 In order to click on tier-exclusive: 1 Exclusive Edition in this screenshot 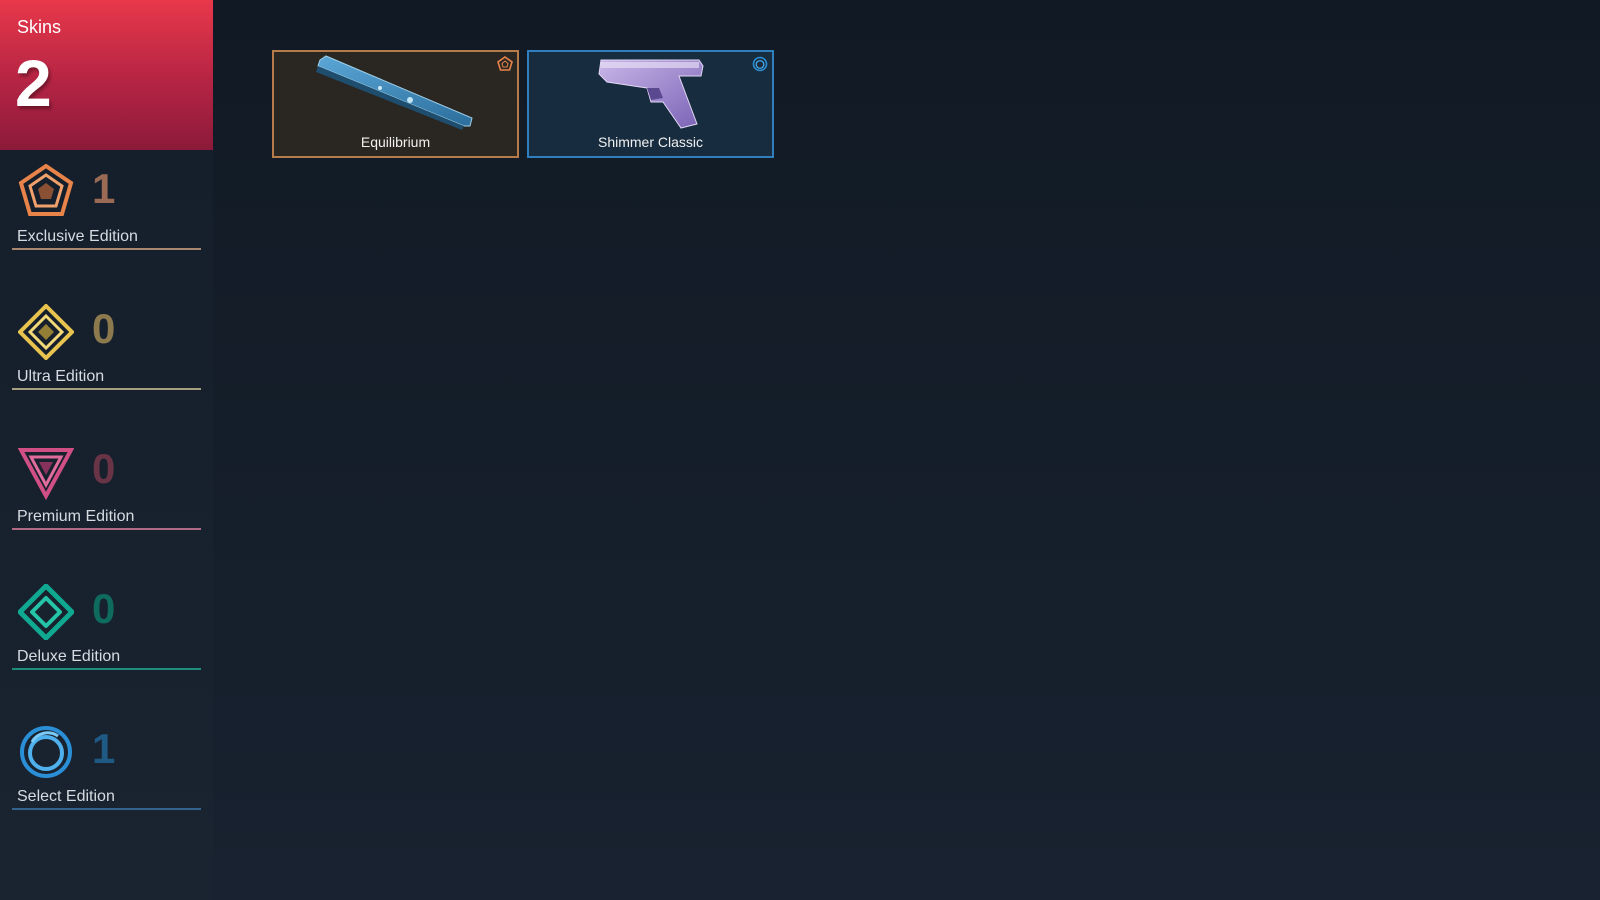, I will do `click(106, 200)`.